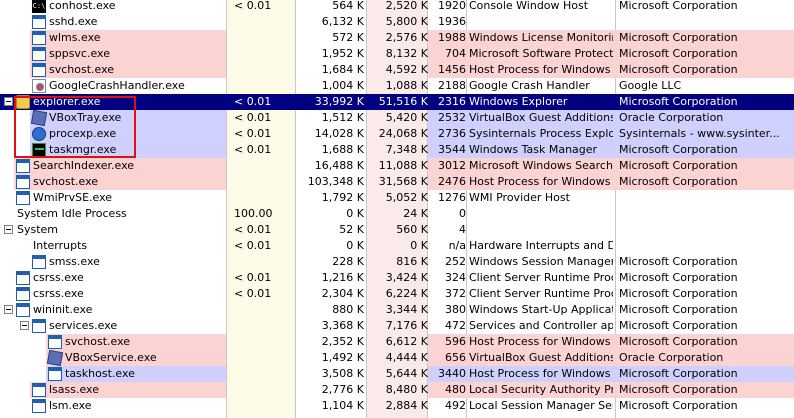 This screenshot has width=794, height=418. Describe the element at coordinates (462, 229) in the screenshot. I see `process-pid: 4` at that location.